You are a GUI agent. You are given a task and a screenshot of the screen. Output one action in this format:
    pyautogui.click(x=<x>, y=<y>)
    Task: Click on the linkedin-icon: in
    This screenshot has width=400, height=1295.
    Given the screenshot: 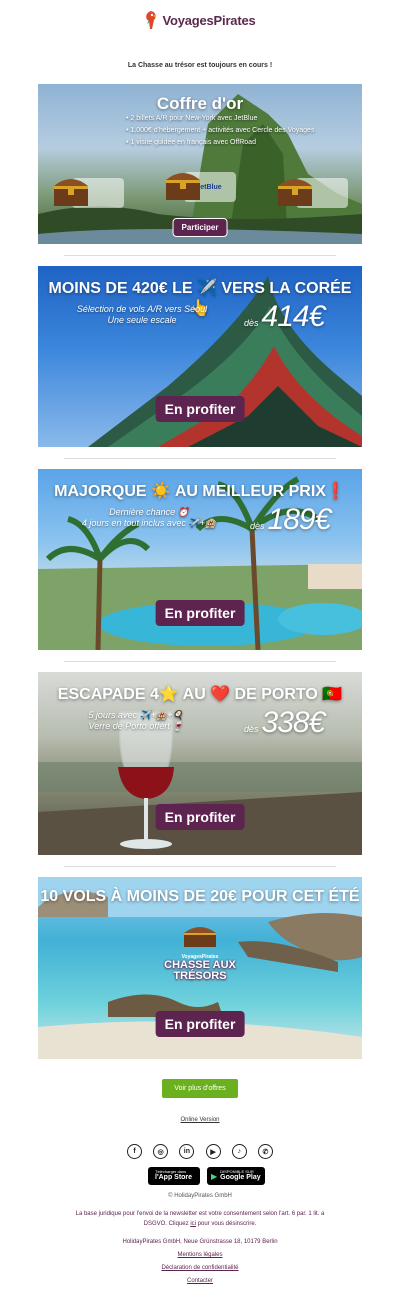 What is the action you would take?
    pyautogui.click(x=187, y=1151)
    